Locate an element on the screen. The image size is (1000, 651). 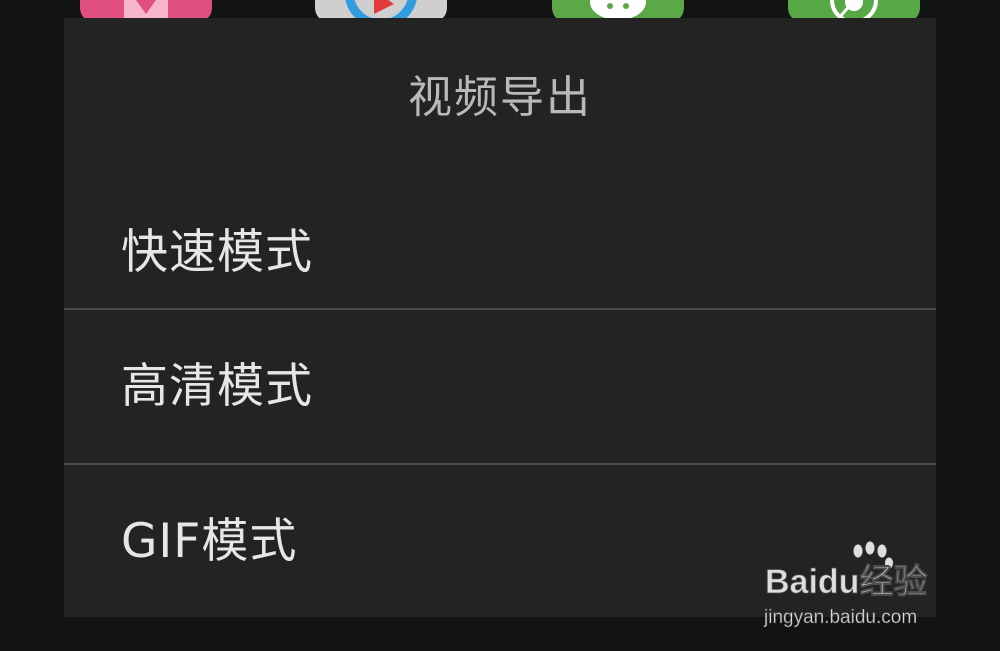
dialog-title: 视频导出 is located at coordinates (500, 97).